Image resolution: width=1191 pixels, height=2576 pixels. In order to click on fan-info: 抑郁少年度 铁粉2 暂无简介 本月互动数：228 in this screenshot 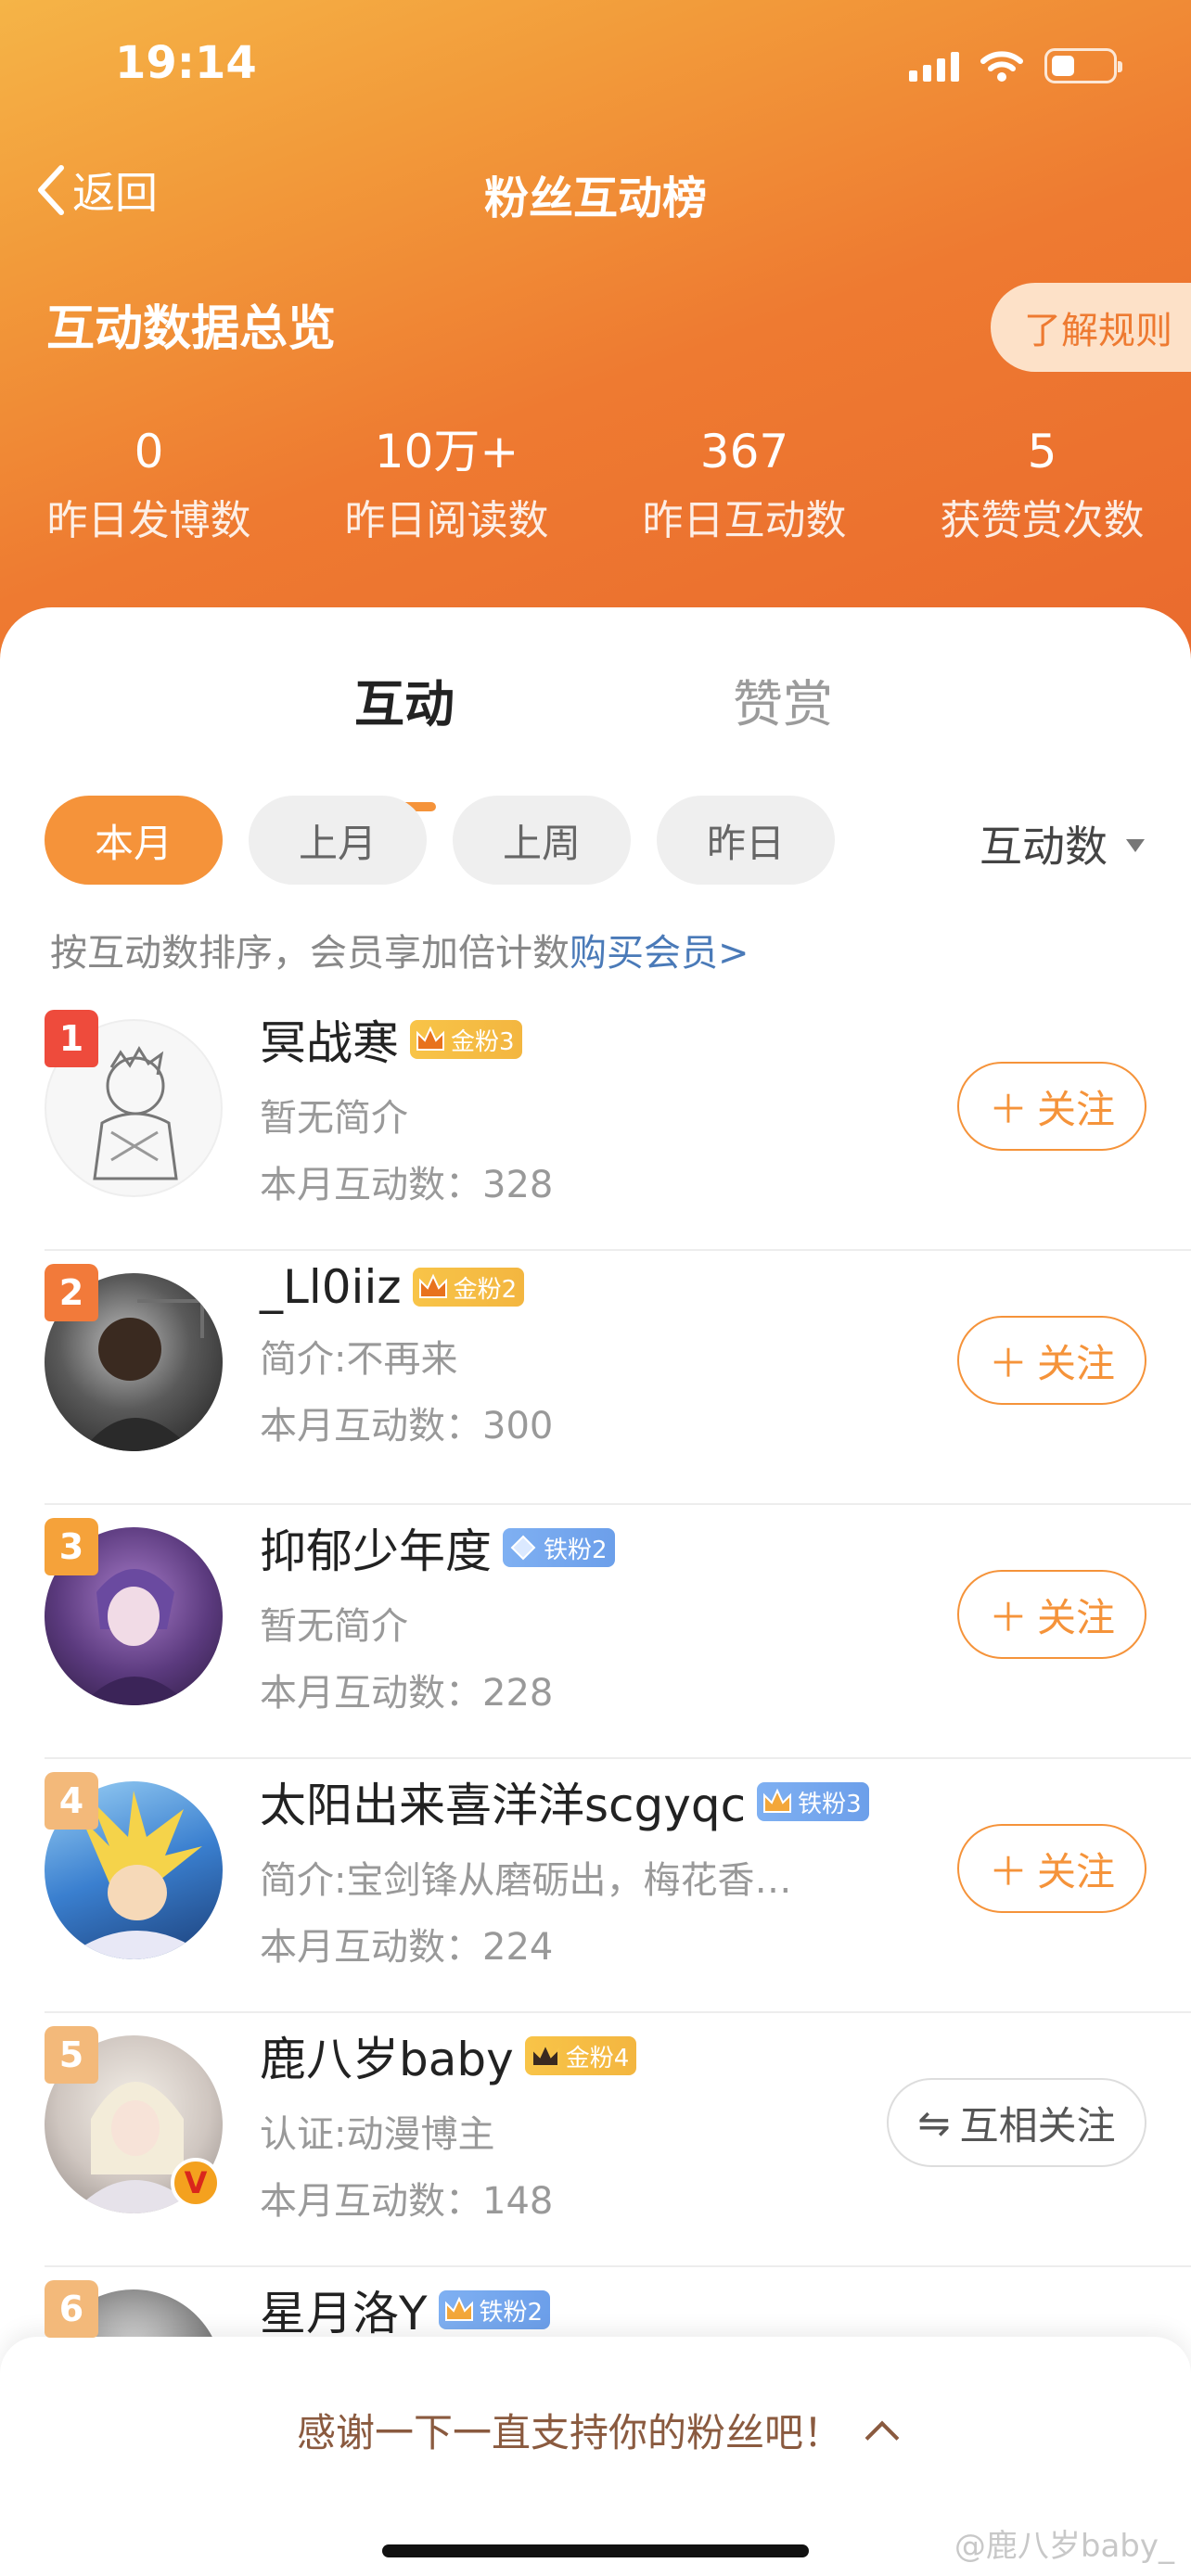, I will do `click(437, 1615)`.